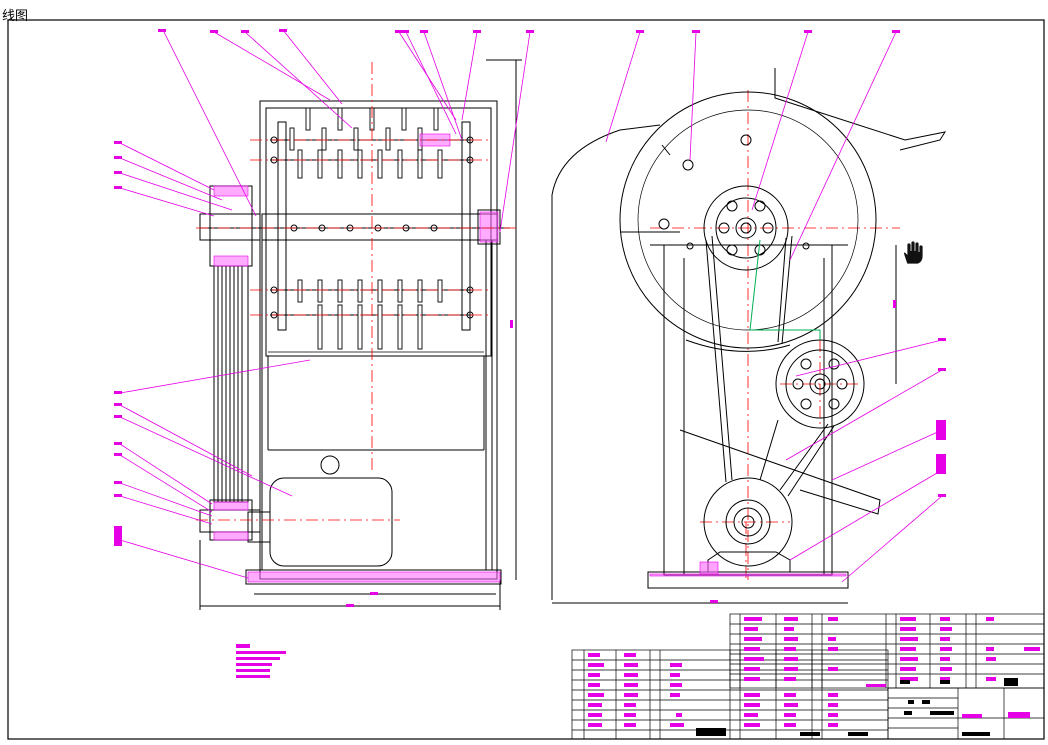 This screenshot has height=745, width=1048. I want to click on bom-text-marks, so click(814, 672).